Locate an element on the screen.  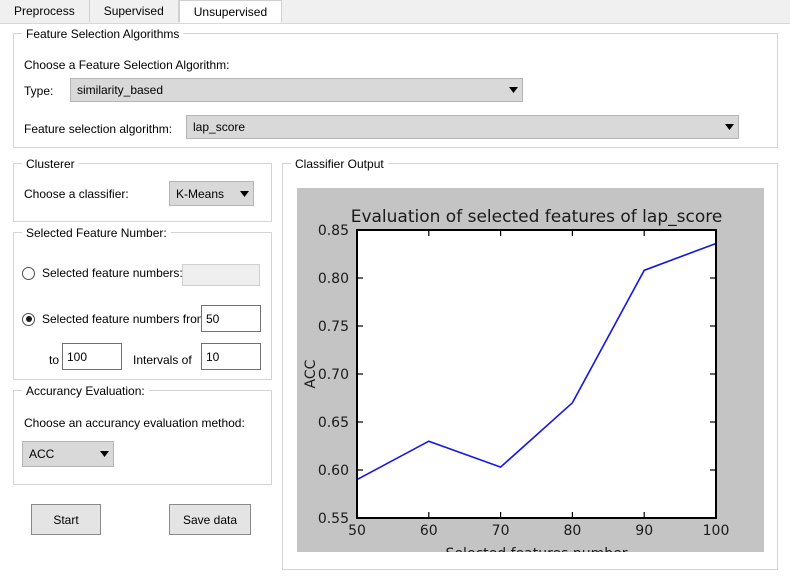
svg-text: 100 is located at coordinates (716, 531).